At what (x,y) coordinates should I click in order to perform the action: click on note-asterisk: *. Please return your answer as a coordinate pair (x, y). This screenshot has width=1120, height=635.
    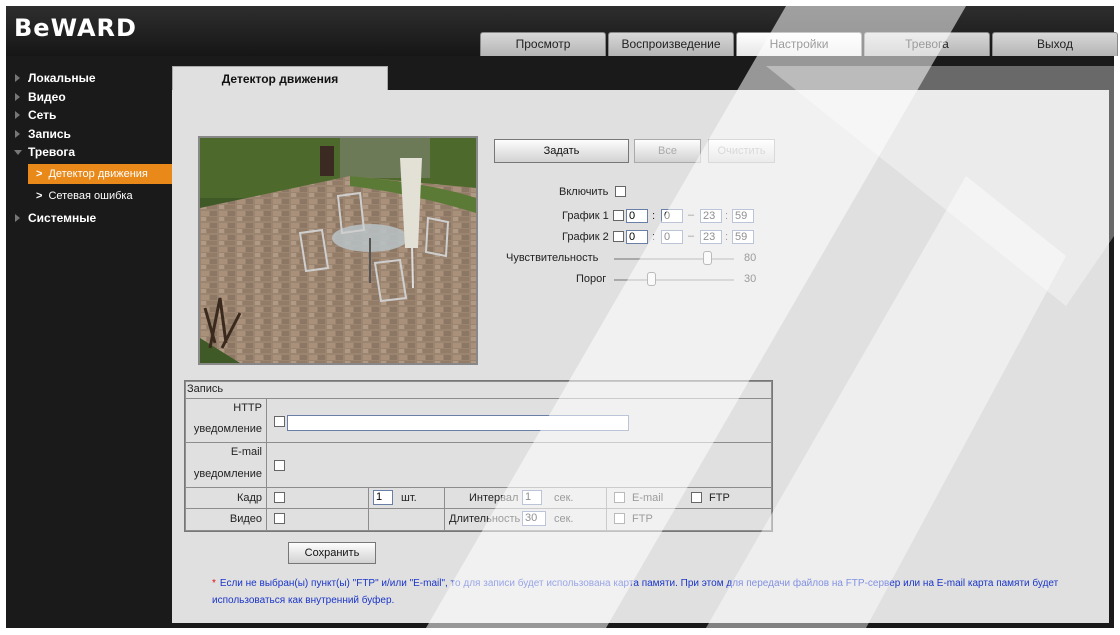
    Looking at the image, I should click on (214, 583).